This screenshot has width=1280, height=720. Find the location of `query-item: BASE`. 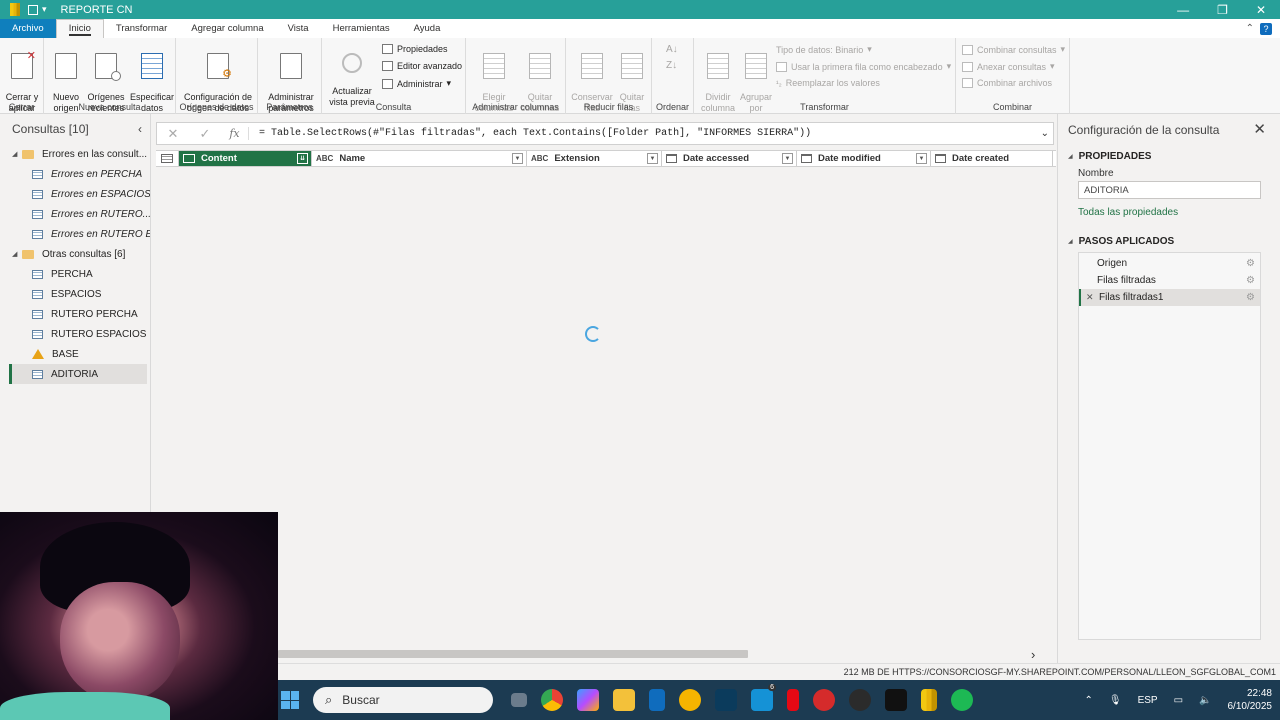

query-item: BASE is located at coordinates (75, 354).